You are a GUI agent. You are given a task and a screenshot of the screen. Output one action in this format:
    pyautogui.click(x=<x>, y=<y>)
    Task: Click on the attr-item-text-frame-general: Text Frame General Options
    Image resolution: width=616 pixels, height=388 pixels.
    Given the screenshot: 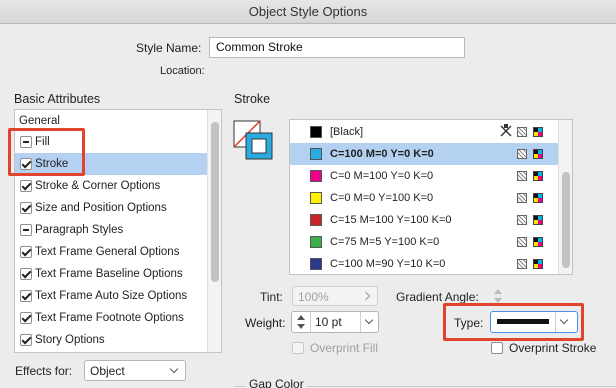 What is the action you would take?
    pyautogui.click(x=111, y=252)
    